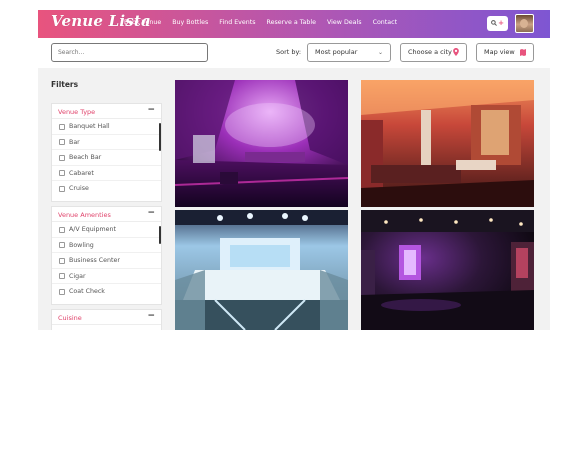 This screenshot has height=464, width=584. I want to click on filter-panel-title: Venue Type, so click(77, 112).